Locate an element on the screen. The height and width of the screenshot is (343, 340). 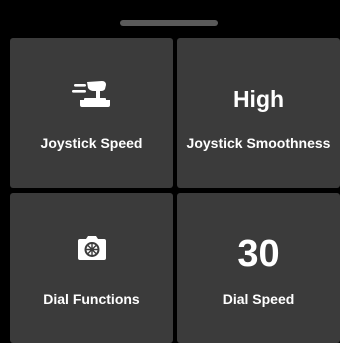
camera-icon is located at coordinates (92, 250).